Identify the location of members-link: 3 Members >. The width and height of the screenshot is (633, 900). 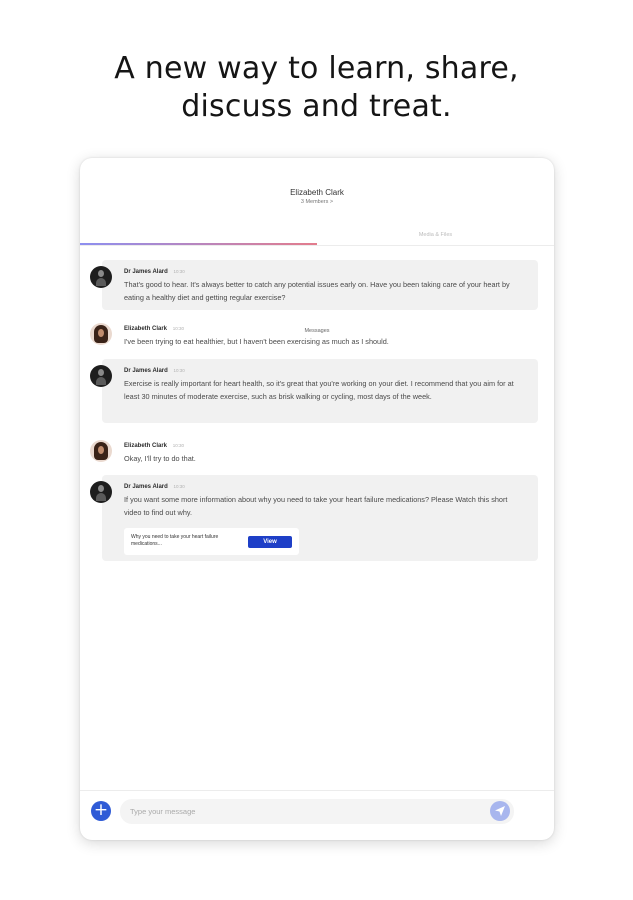
(317, 202).